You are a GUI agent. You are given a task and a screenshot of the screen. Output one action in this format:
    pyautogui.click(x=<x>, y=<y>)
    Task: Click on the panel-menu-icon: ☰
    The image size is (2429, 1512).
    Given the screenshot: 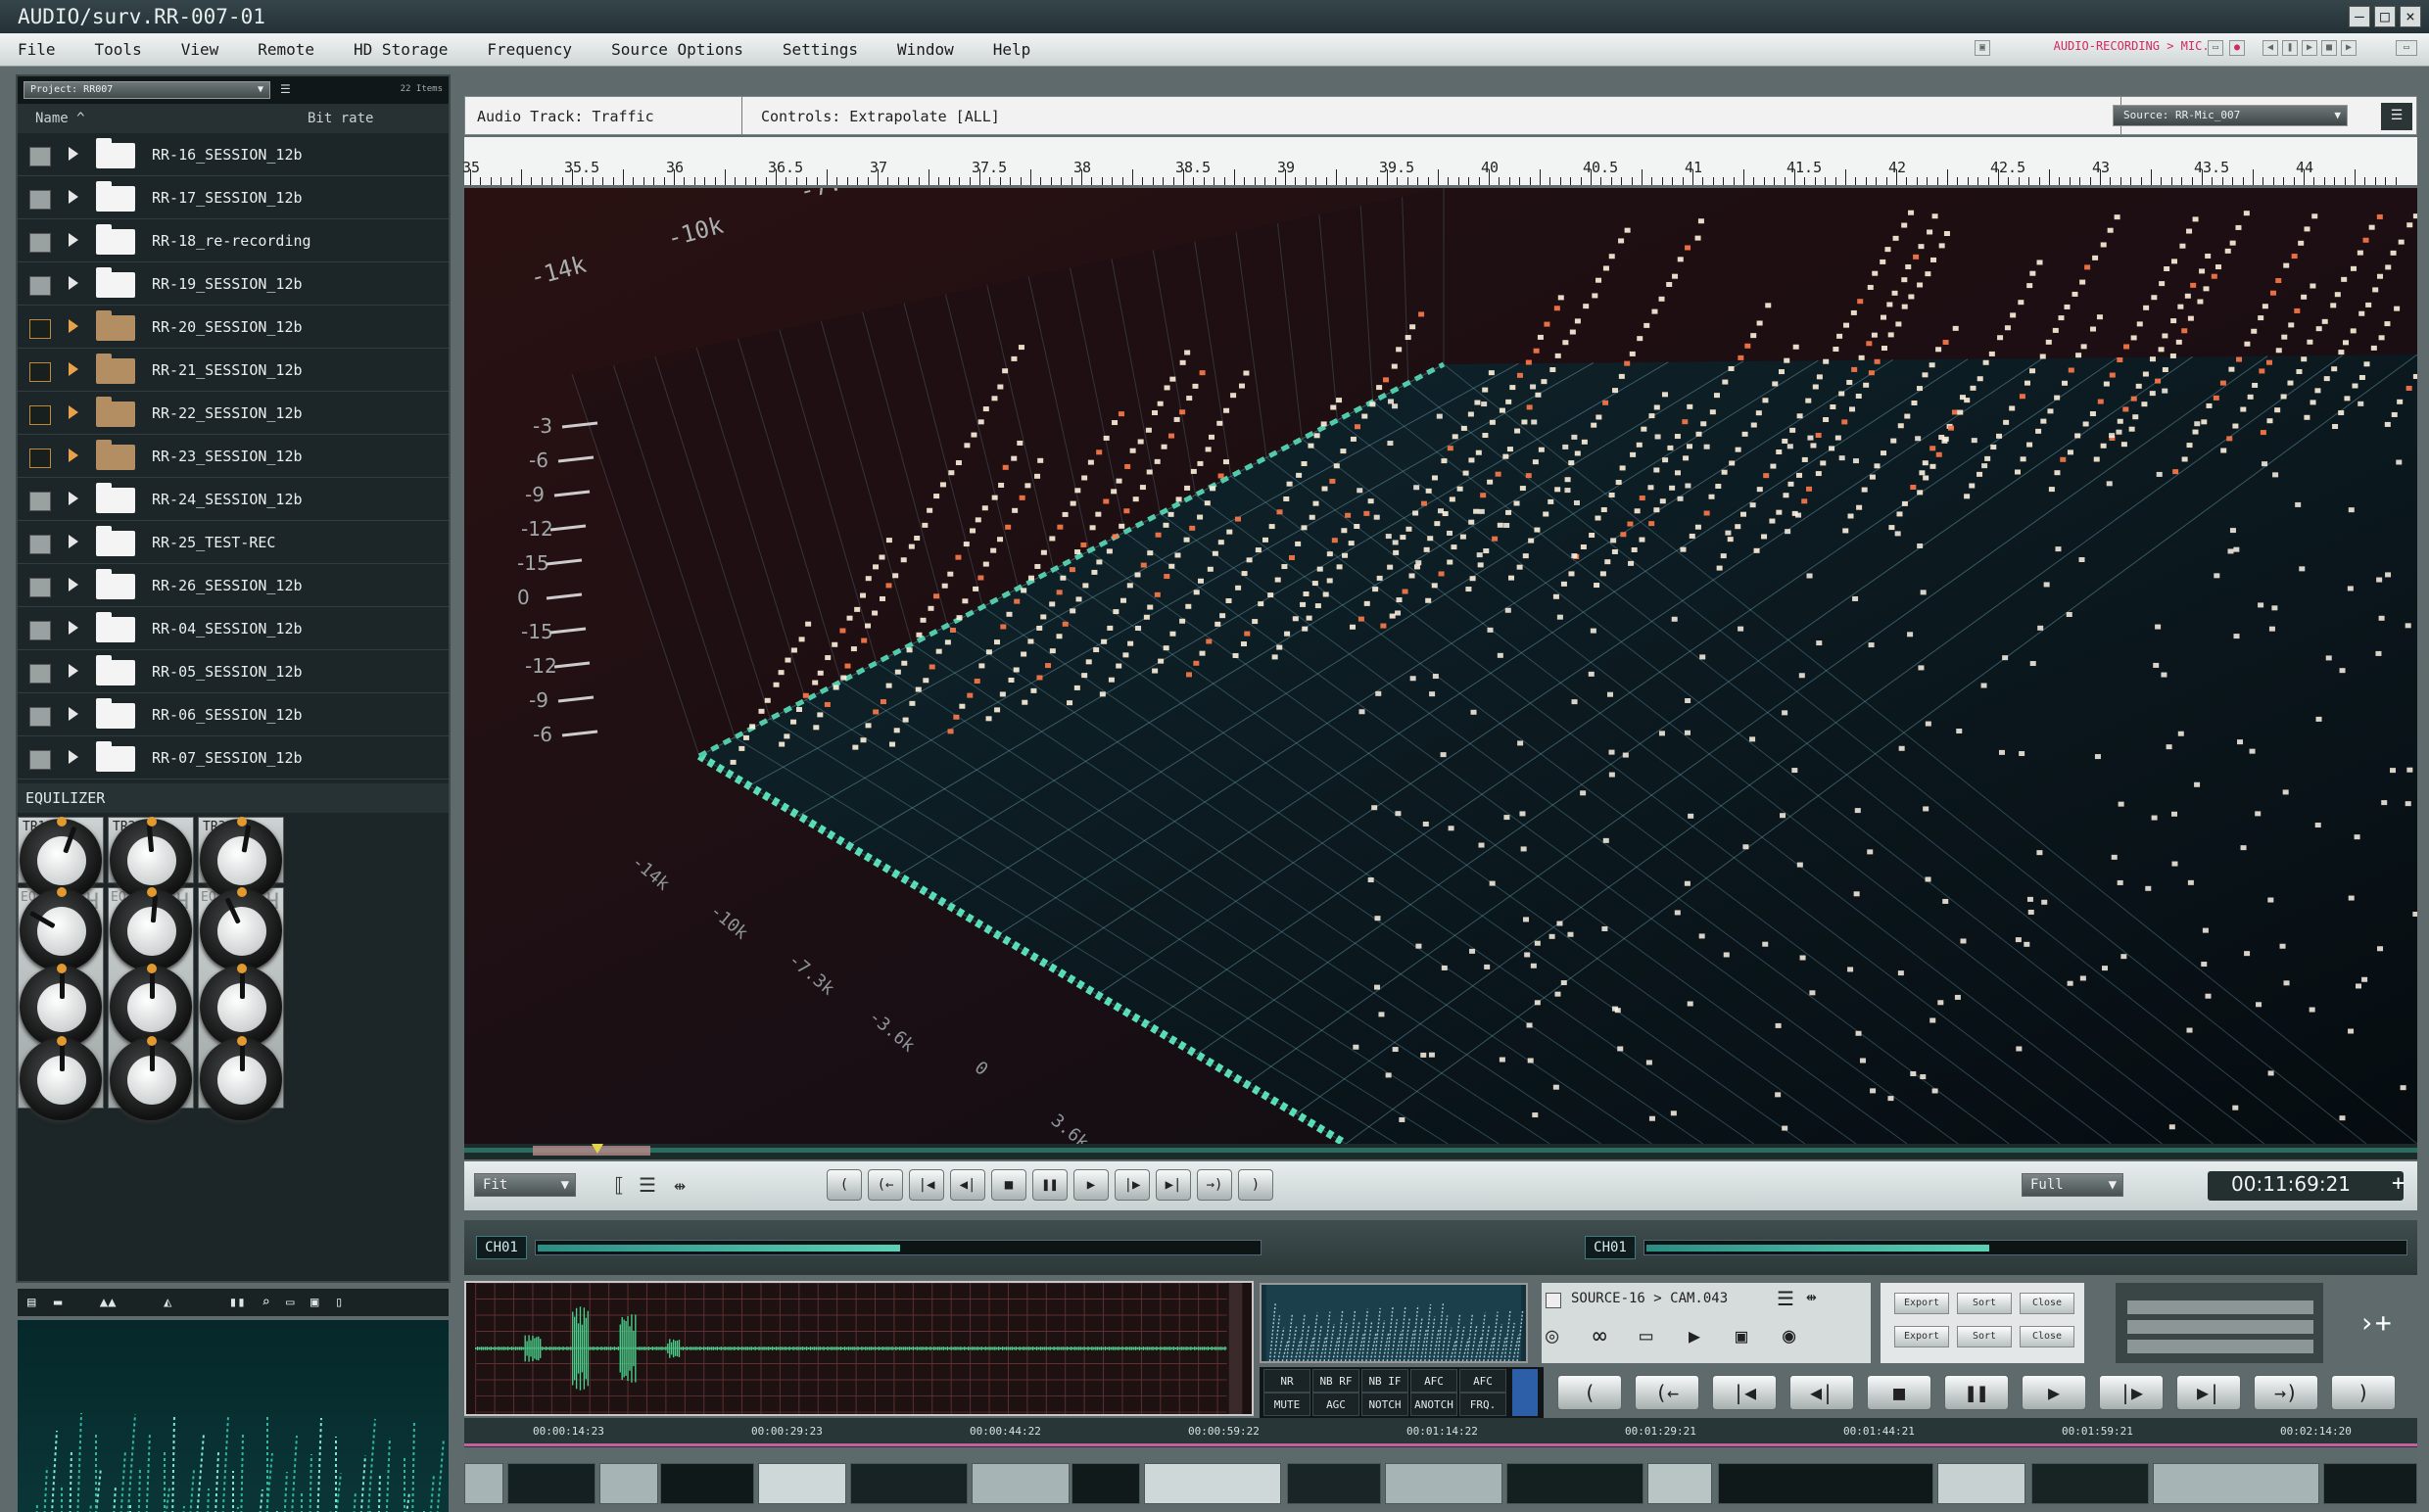 What is the action you would take?
    pyautogui.click(x=2397, y=117)
    